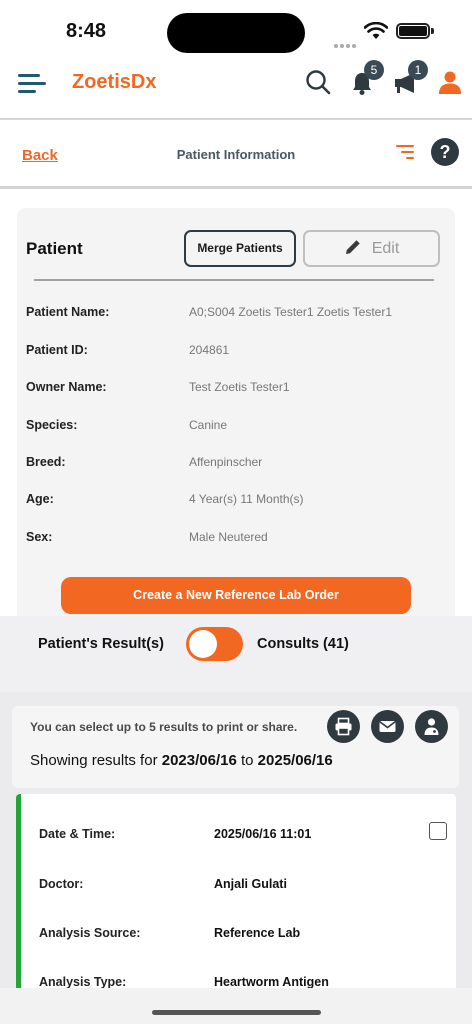 This screenshot has width=472, height=1024. What do you see at coordinates (228, 537) in the screenshot?
I see `info-value: Male Neutered` at bounding box center [228, 537].